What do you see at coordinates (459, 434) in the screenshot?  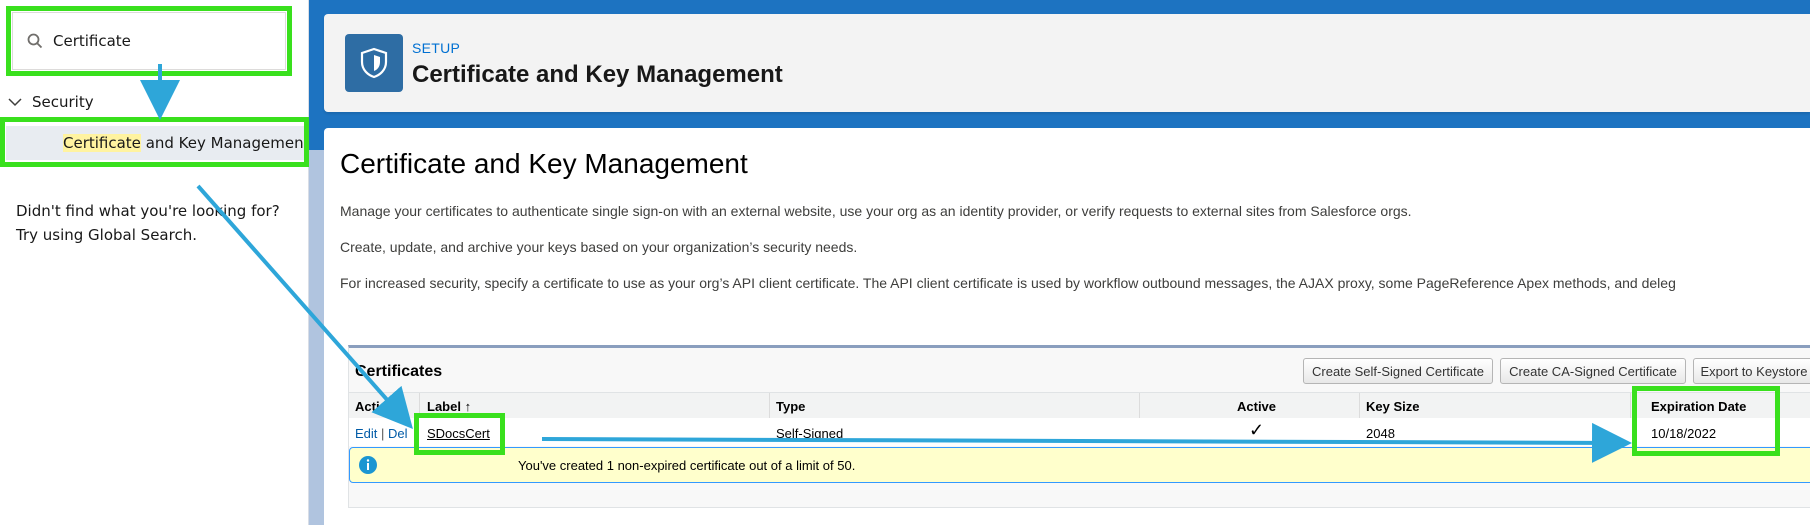 I see `annotation-highlight-certificate-label` at bounding box center [459, 434].